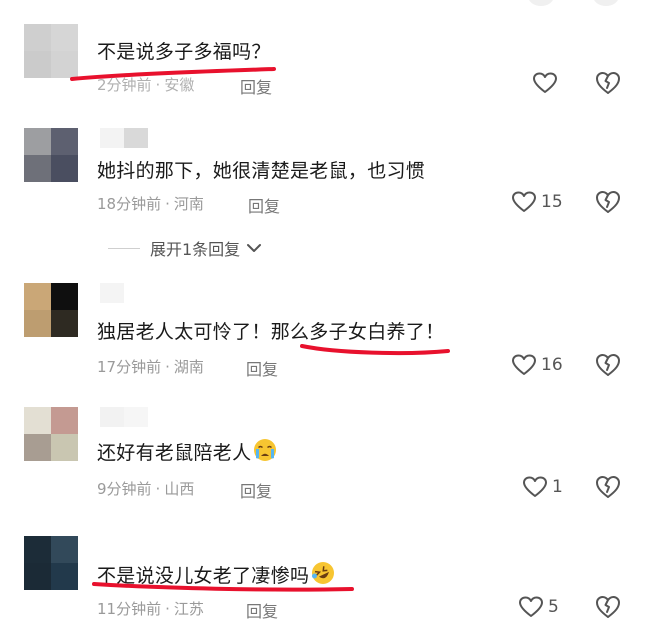 The image size is (650, 638). I want to click on comment-time: 18分钟前, so click(129, 204).